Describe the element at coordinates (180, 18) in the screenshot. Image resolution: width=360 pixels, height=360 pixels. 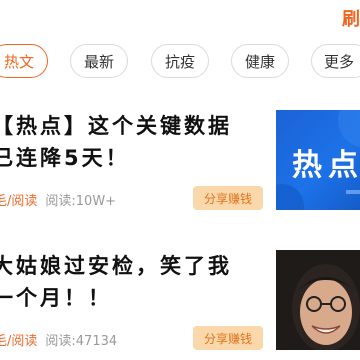
I see `top-bar: 刷` at that location.